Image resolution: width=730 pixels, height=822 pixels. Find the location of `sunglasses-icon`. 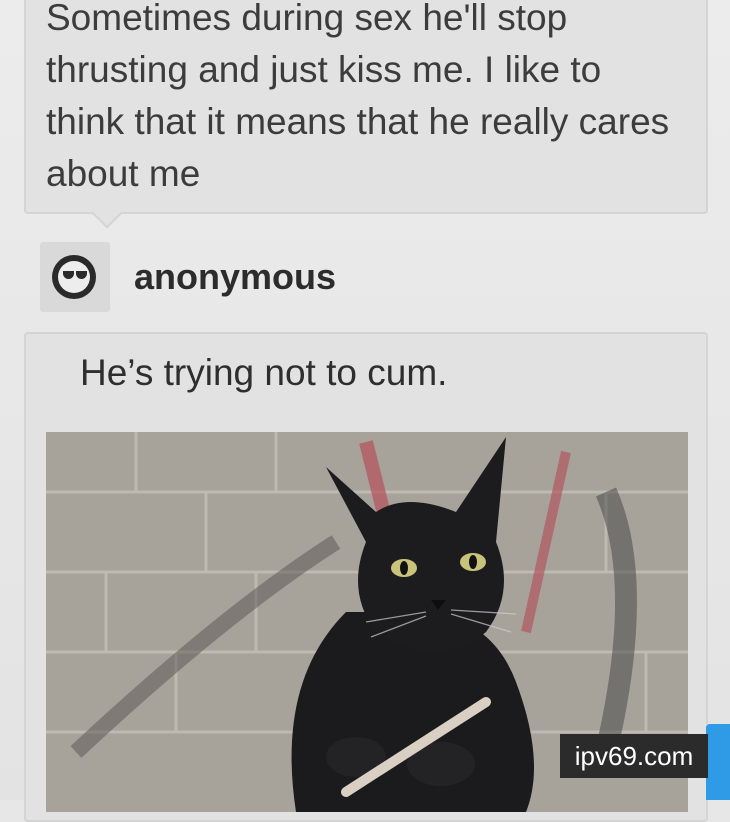

sunglasses-icon is located at coordinates (74, 275).